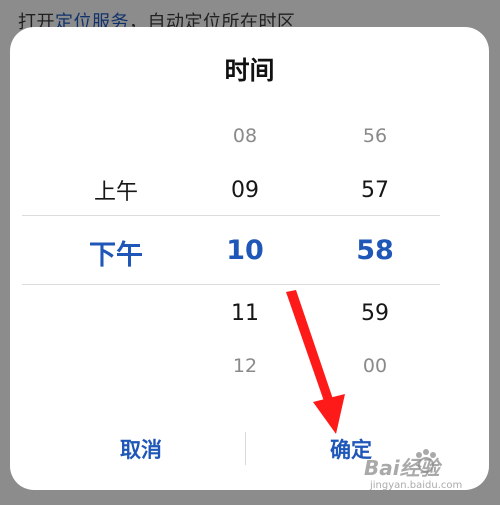 This screenshot has height=505, width=500. What do you see at coordinates (375, 366) in the screenshot?
I see `minute-option: 00` at bounding box center [375, 366].